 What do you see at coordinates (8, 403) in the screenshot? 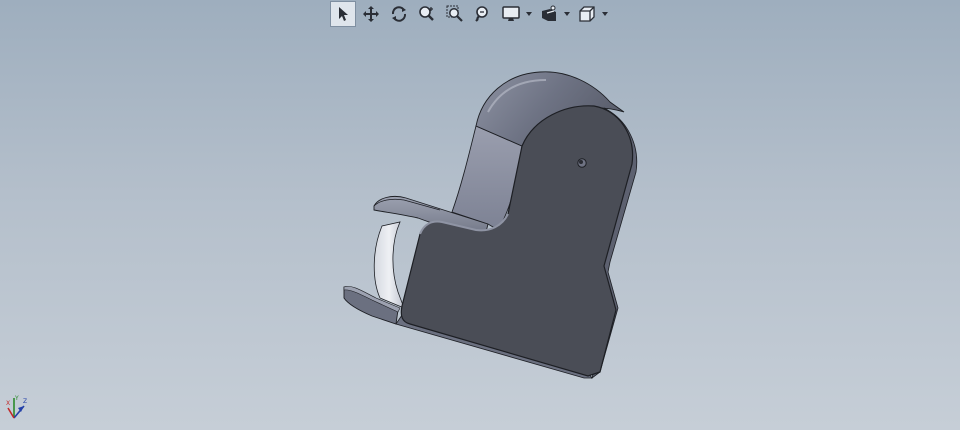
I see `triad-x-label: X` at bounding box center [8, 403].